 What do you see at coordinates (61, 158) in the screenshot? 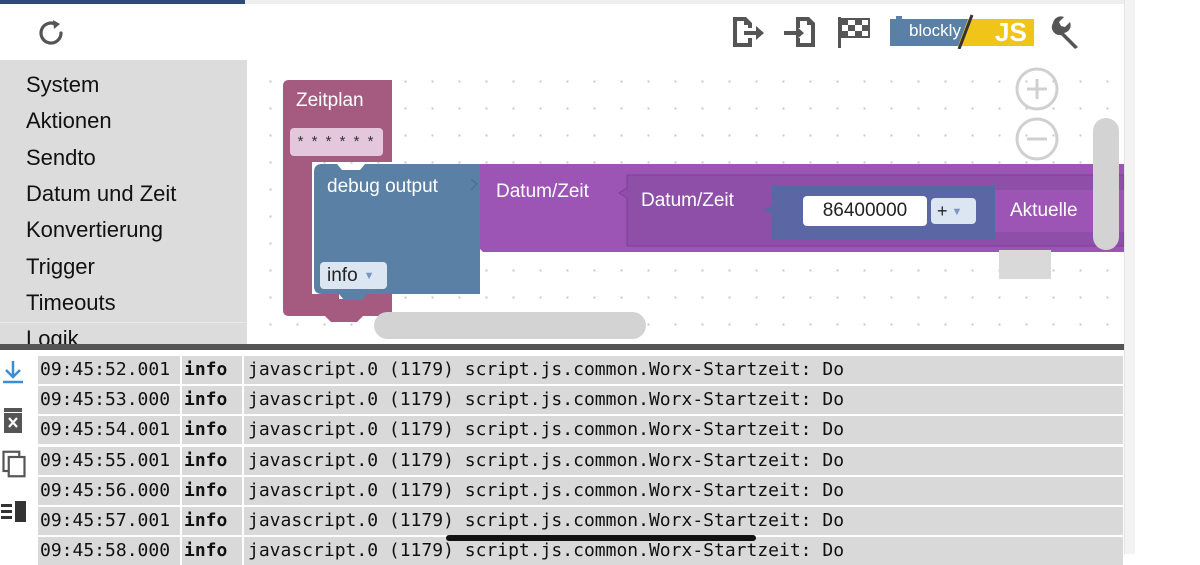
I see `sidebar-item-sendto: Sendto` at bounding box center [61, 158].